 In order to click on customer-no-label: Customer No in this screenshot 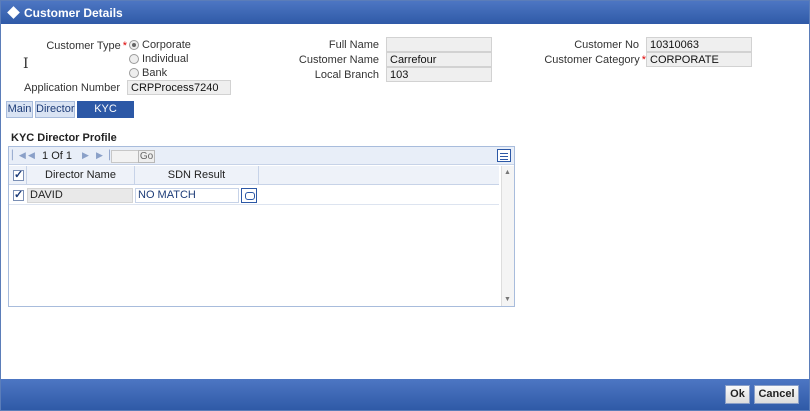, I will do `click(606, 45)`.